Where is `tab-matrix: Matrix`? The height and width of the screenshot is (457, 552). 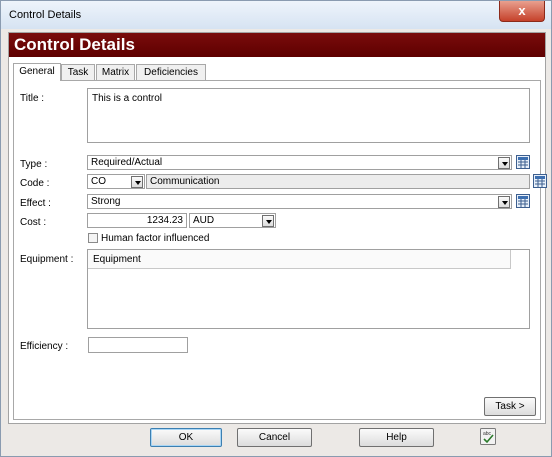
tab-matrix: Matrix is located at coordinates (115, 72).